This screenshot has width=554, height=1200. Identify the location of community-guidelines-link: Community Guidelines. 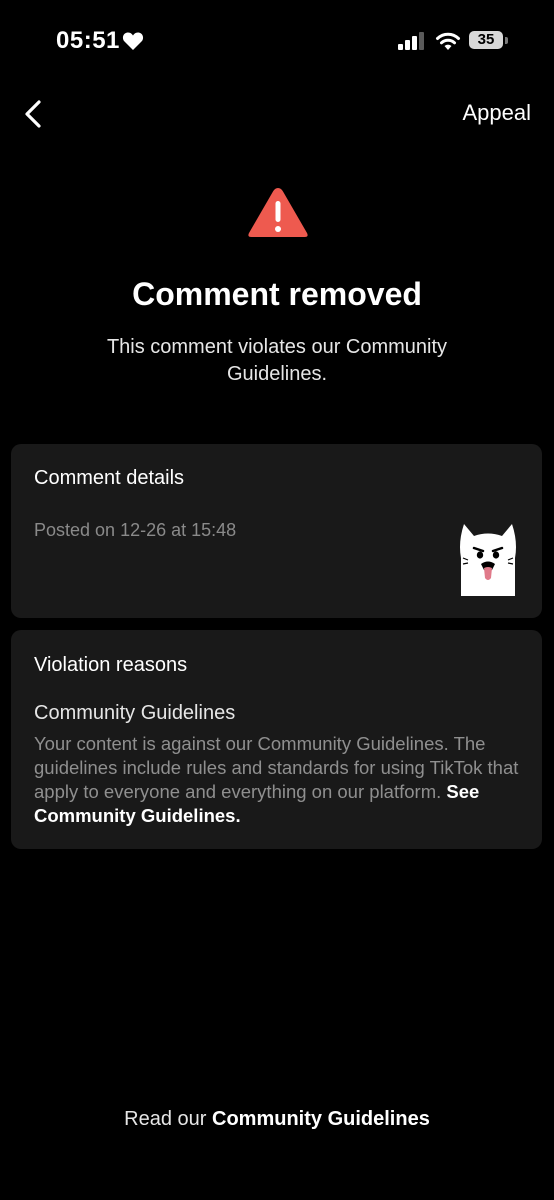
(321, 1119).